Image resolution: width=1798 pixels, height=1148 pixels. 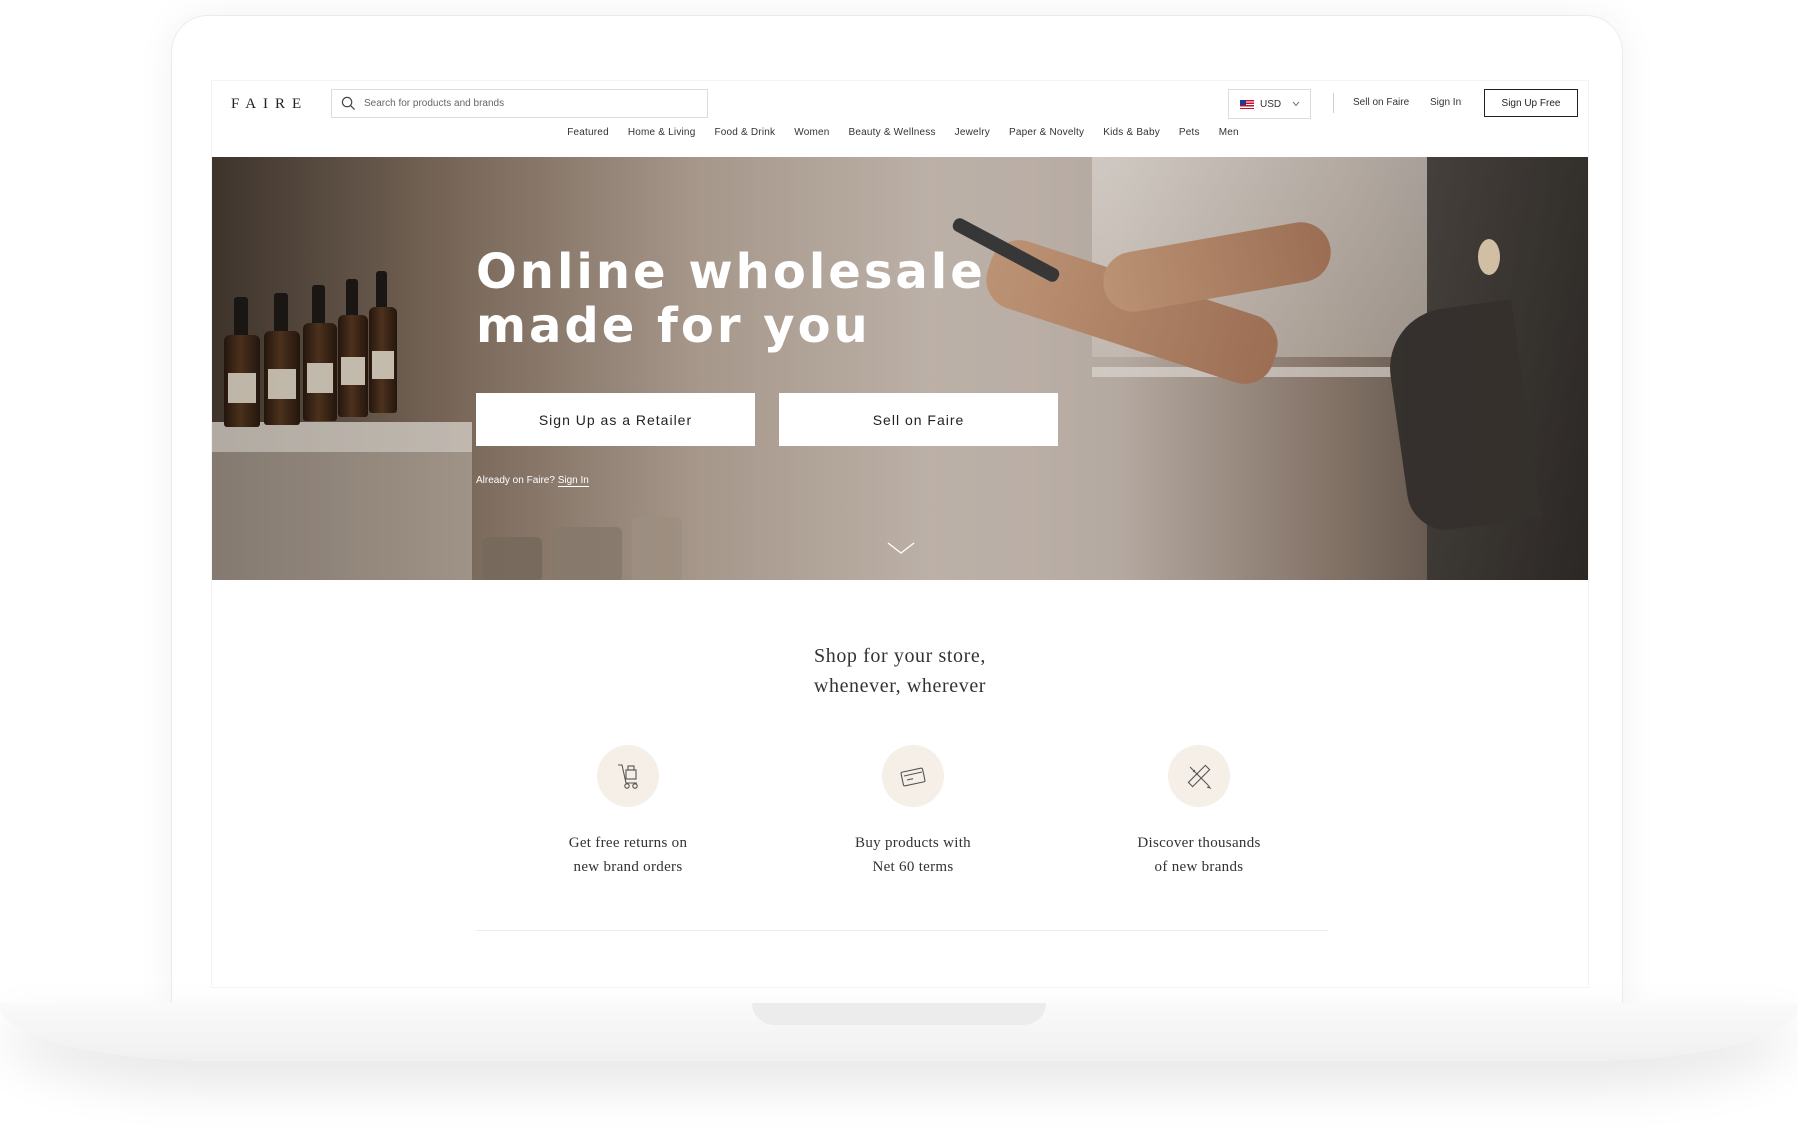 I want to click on section-title-line2: whenever, wherever, so click(x=900, y=686).